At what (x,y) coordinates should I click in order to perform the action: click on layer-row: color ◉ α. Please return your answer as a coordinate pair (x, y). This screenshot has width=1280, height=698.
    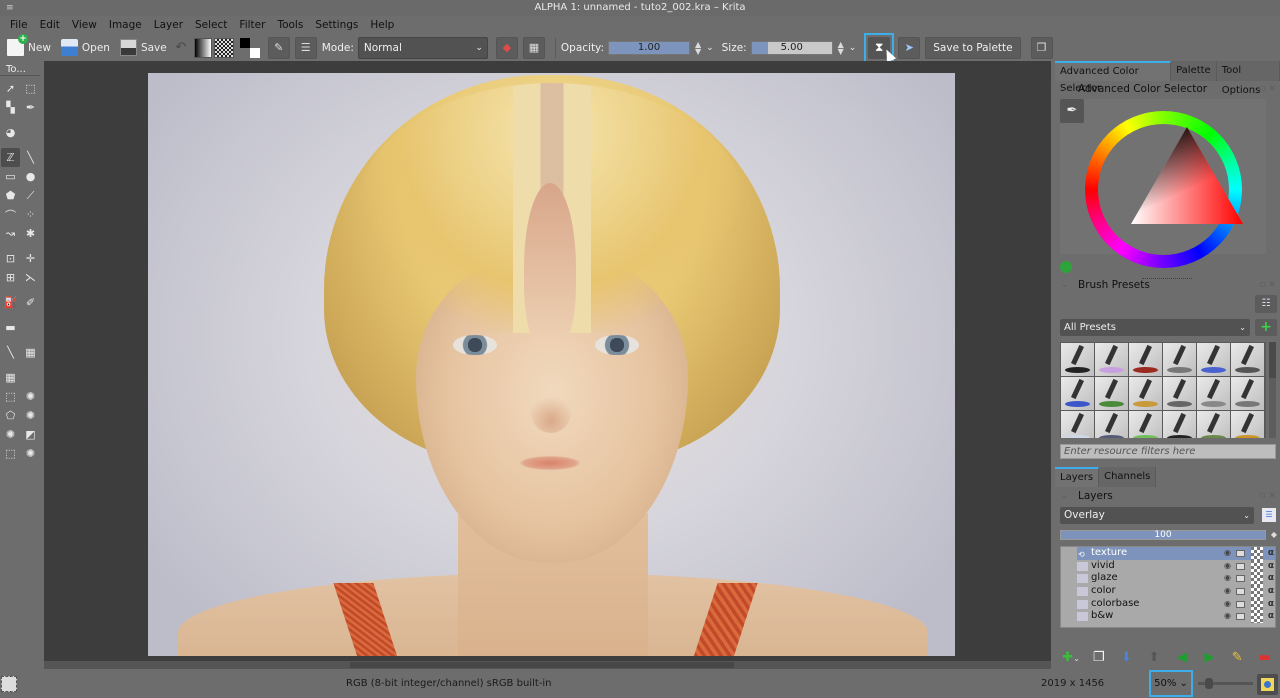
    Looking at the image, I should click on (1168, 591).